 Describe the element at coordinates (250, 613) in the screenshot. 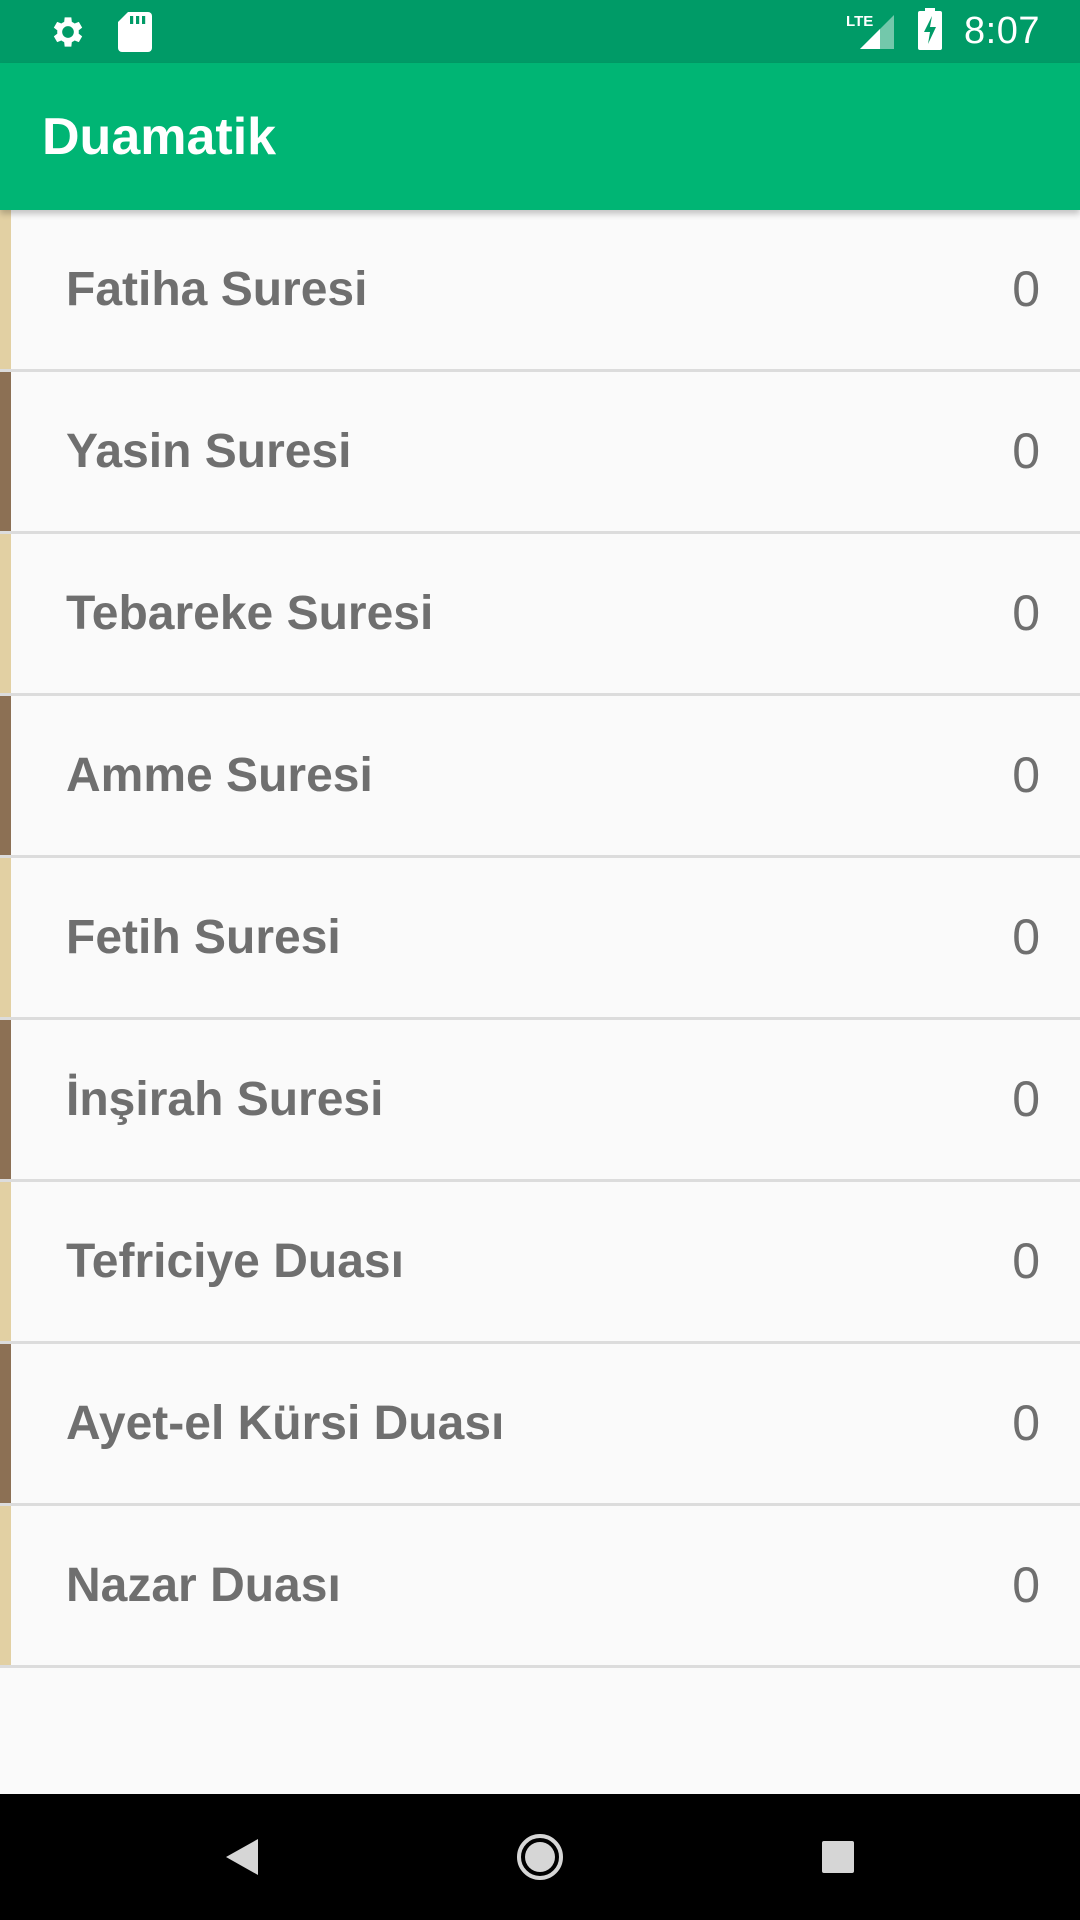

I see `list-item-name: Tebareke Suresi` at that location.